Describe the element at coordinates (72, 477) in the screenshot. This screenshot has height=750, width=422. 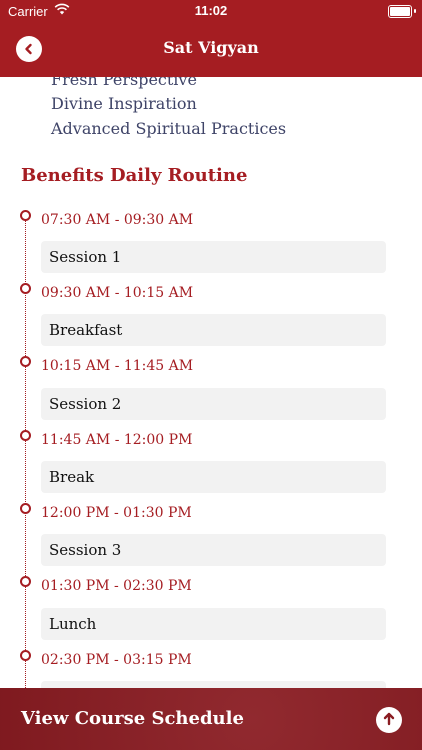
I see `activity-label: Break` at that location.